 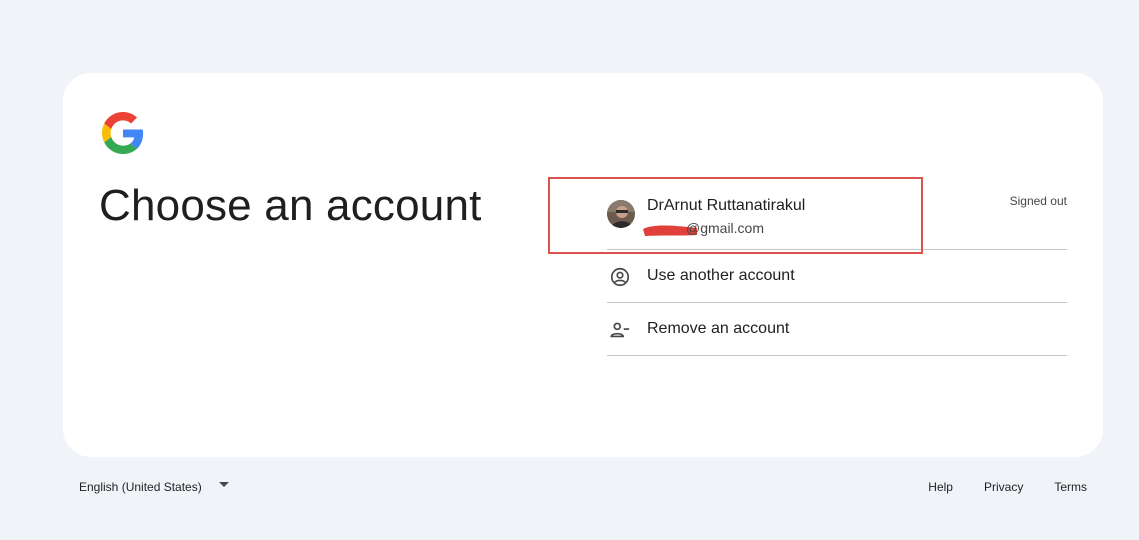 I want to click on terms-link: Terms, so click(x=1070, y=487).